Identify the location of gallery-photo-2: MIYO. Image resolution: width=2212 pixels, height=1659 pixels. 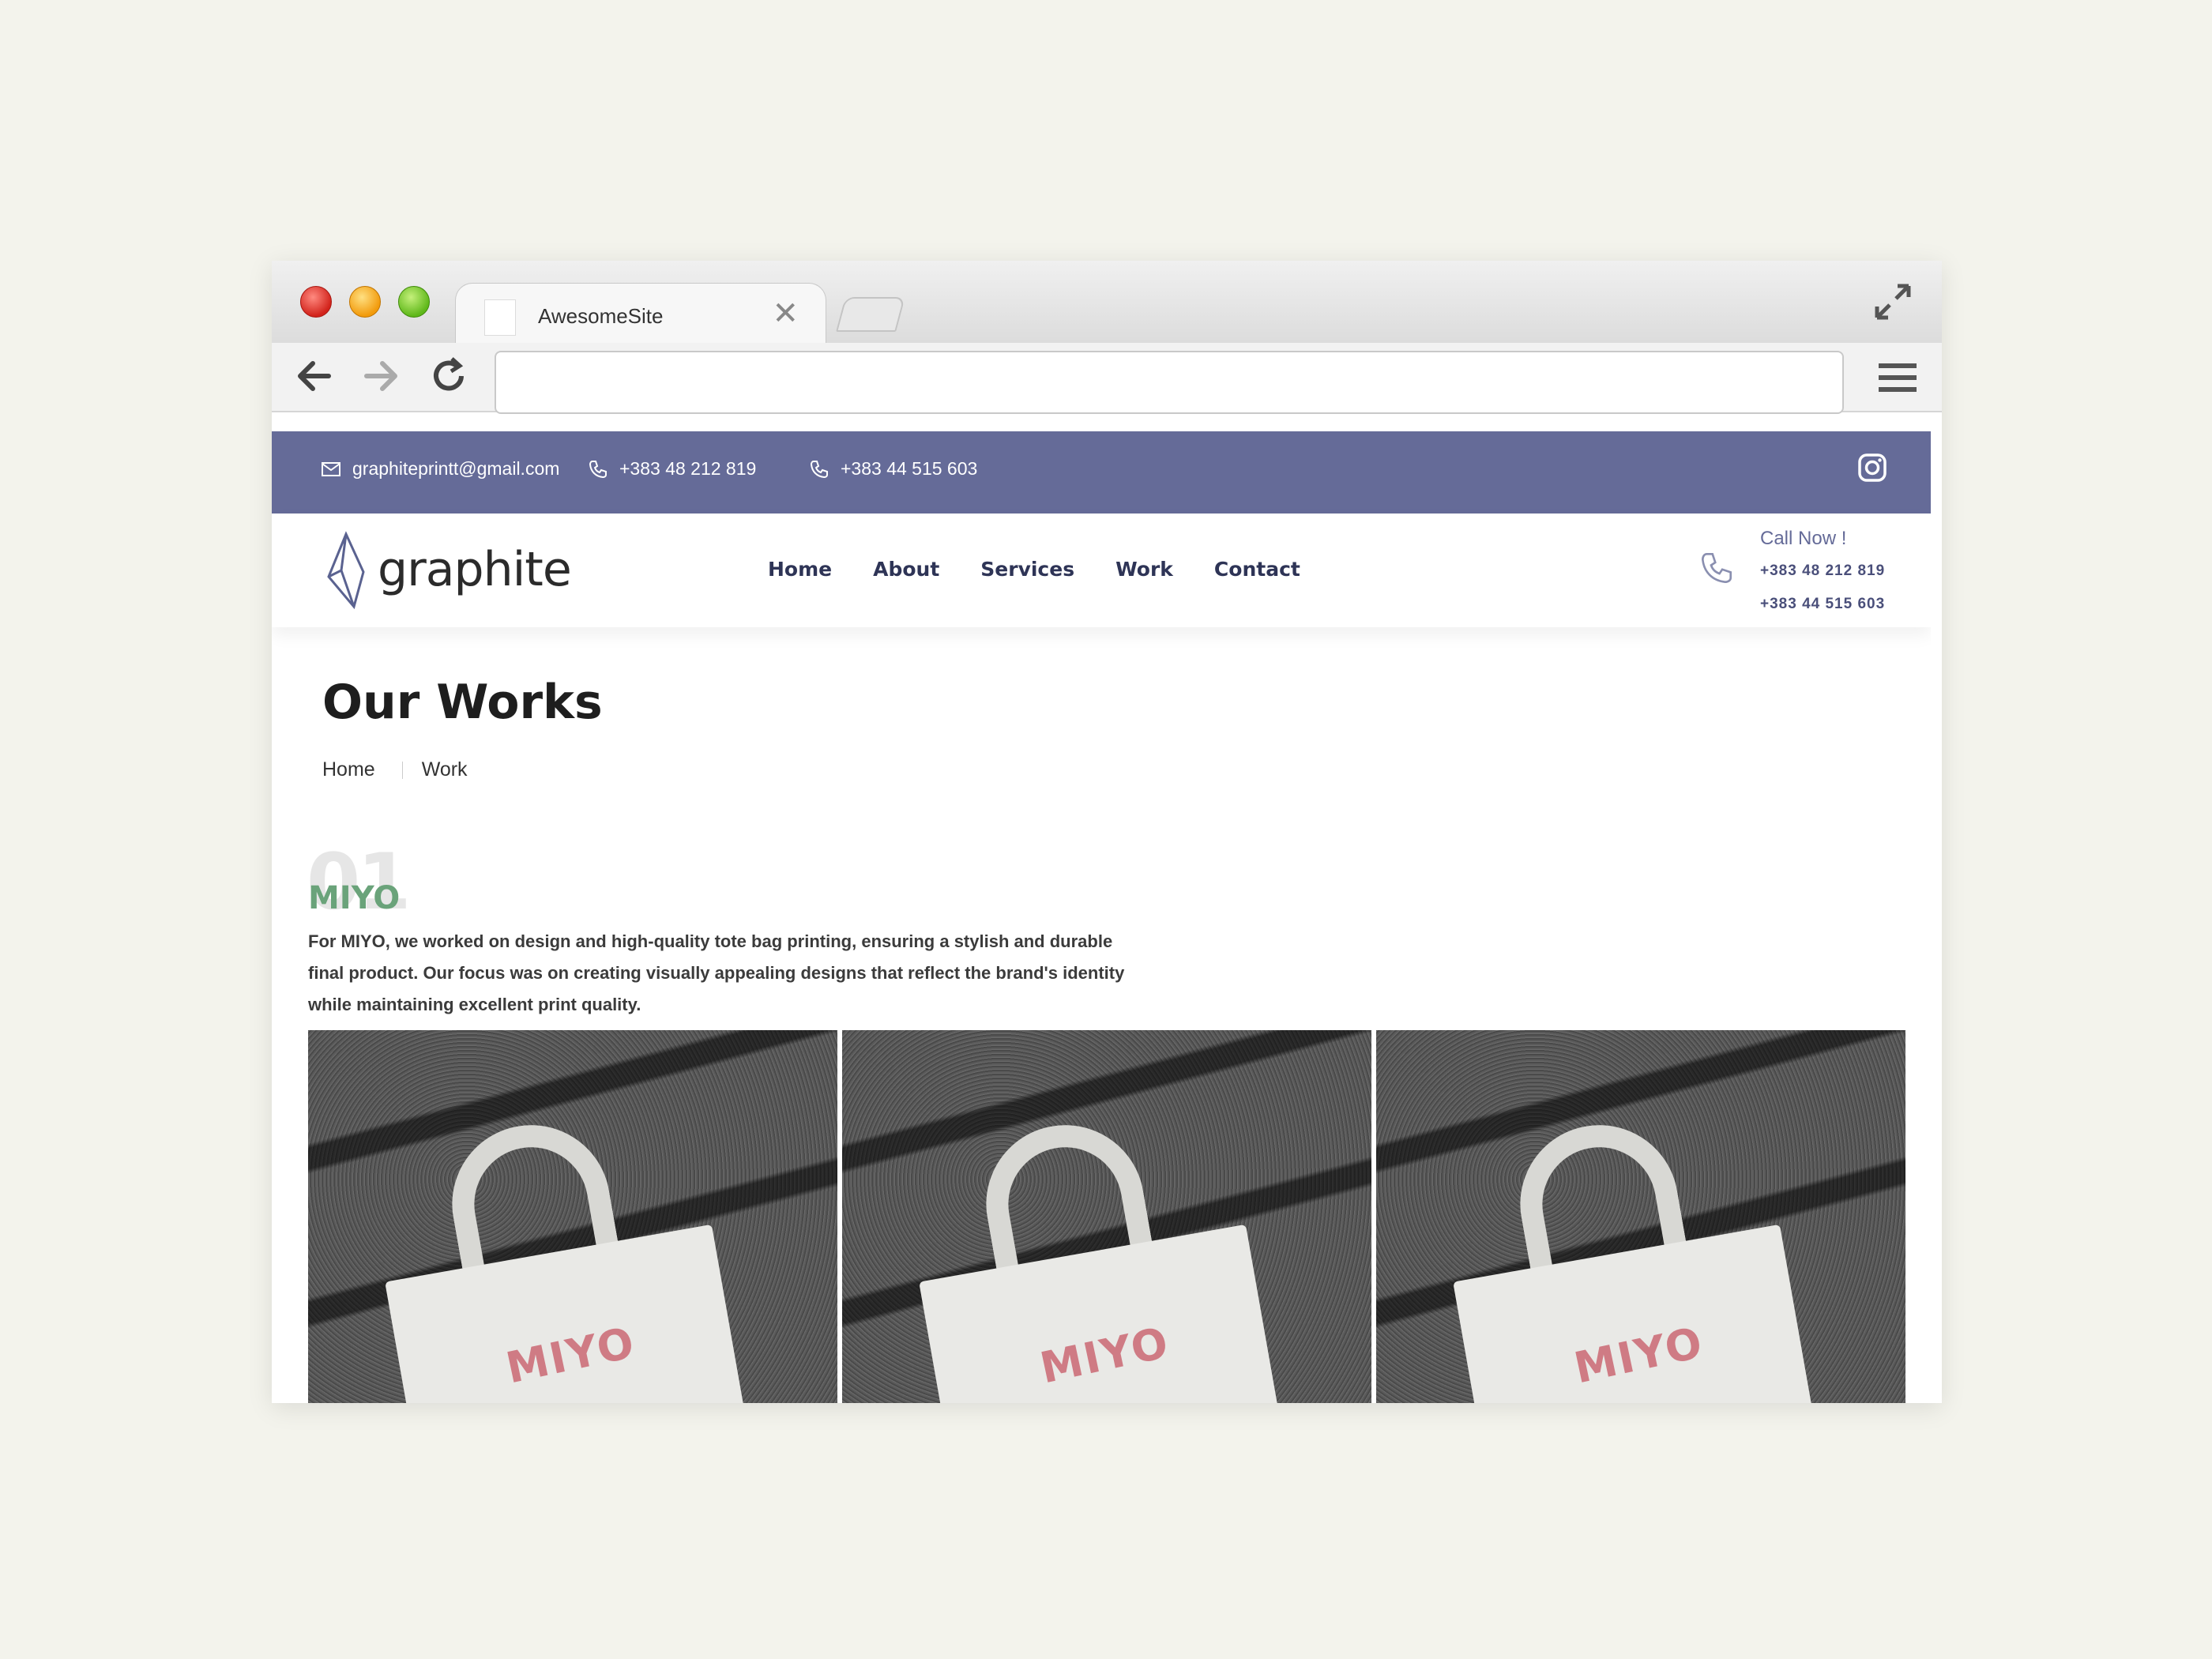
(1106, 1216).